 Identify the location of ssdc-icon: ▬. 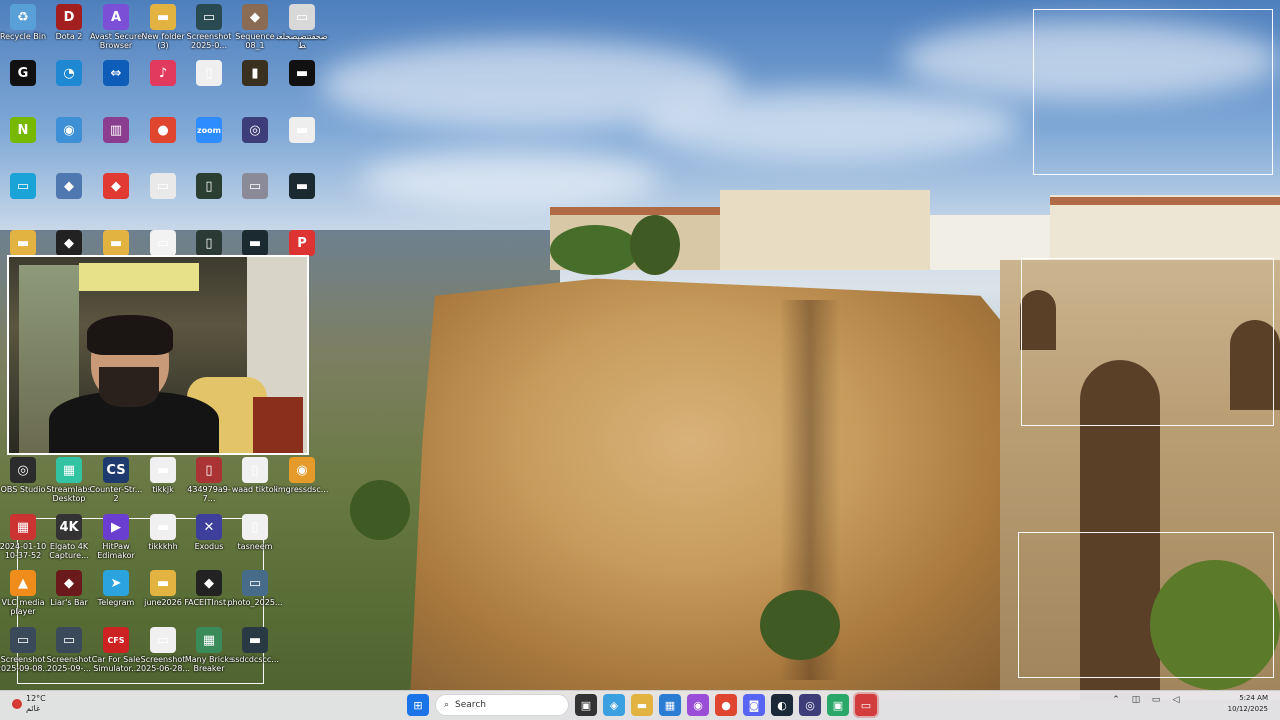
(255, 640).